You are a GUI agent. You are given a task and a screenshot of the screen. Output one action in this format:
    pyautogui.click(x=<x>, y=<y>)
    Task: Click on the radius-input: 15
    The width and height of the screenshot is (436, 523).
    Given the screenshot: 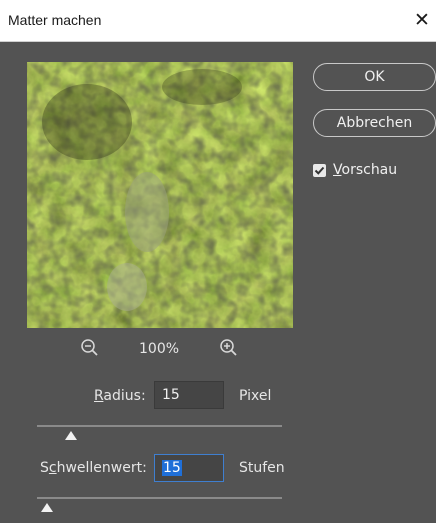 What is the action you would take?
    pyautogui.click(x=189, y=395)
    